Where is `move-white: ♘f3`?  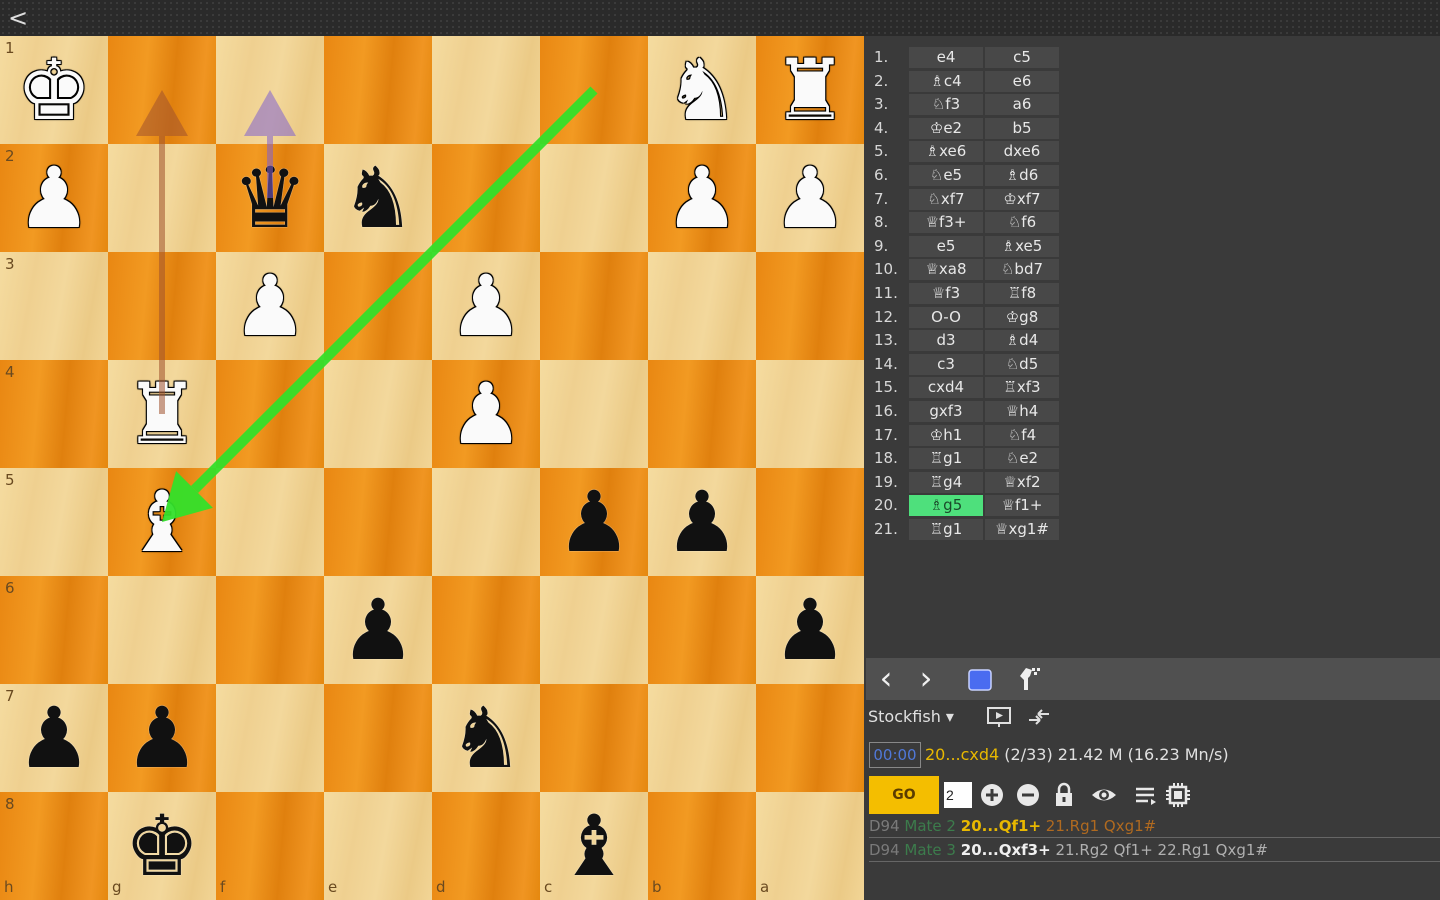
move-white: ♘f3 is located at coordinates (946, 105).